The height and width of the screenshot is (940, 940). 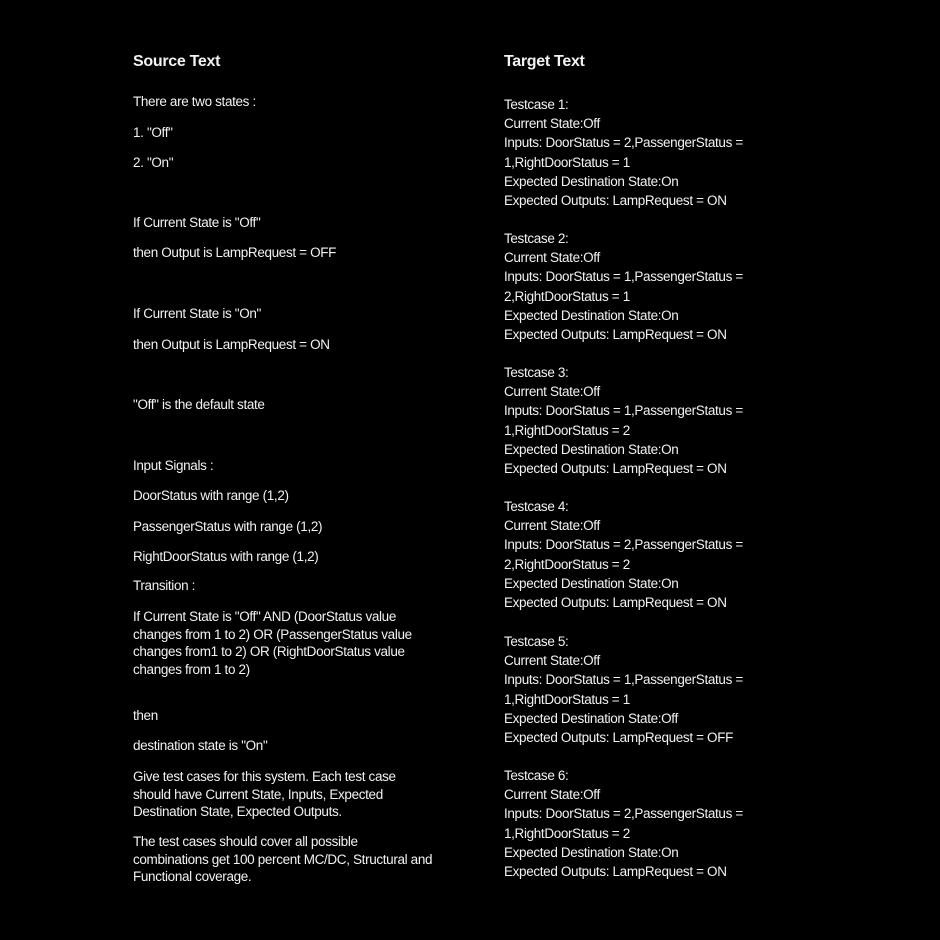 I want to click on rule-off-output: then Output is LampRequest = OFF, so click(x=235, y=252).